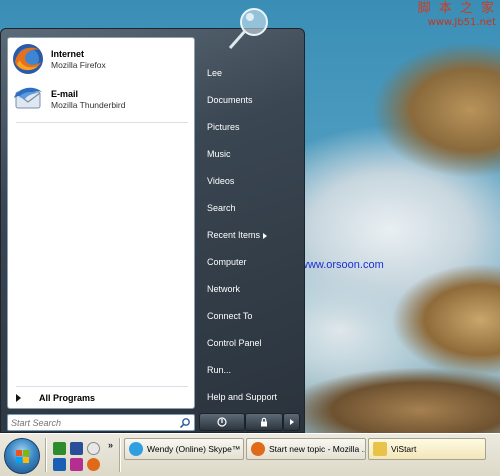 This screenshot has height=476, width=500. I want to click on windows-logo-icon, so click(22, 456).